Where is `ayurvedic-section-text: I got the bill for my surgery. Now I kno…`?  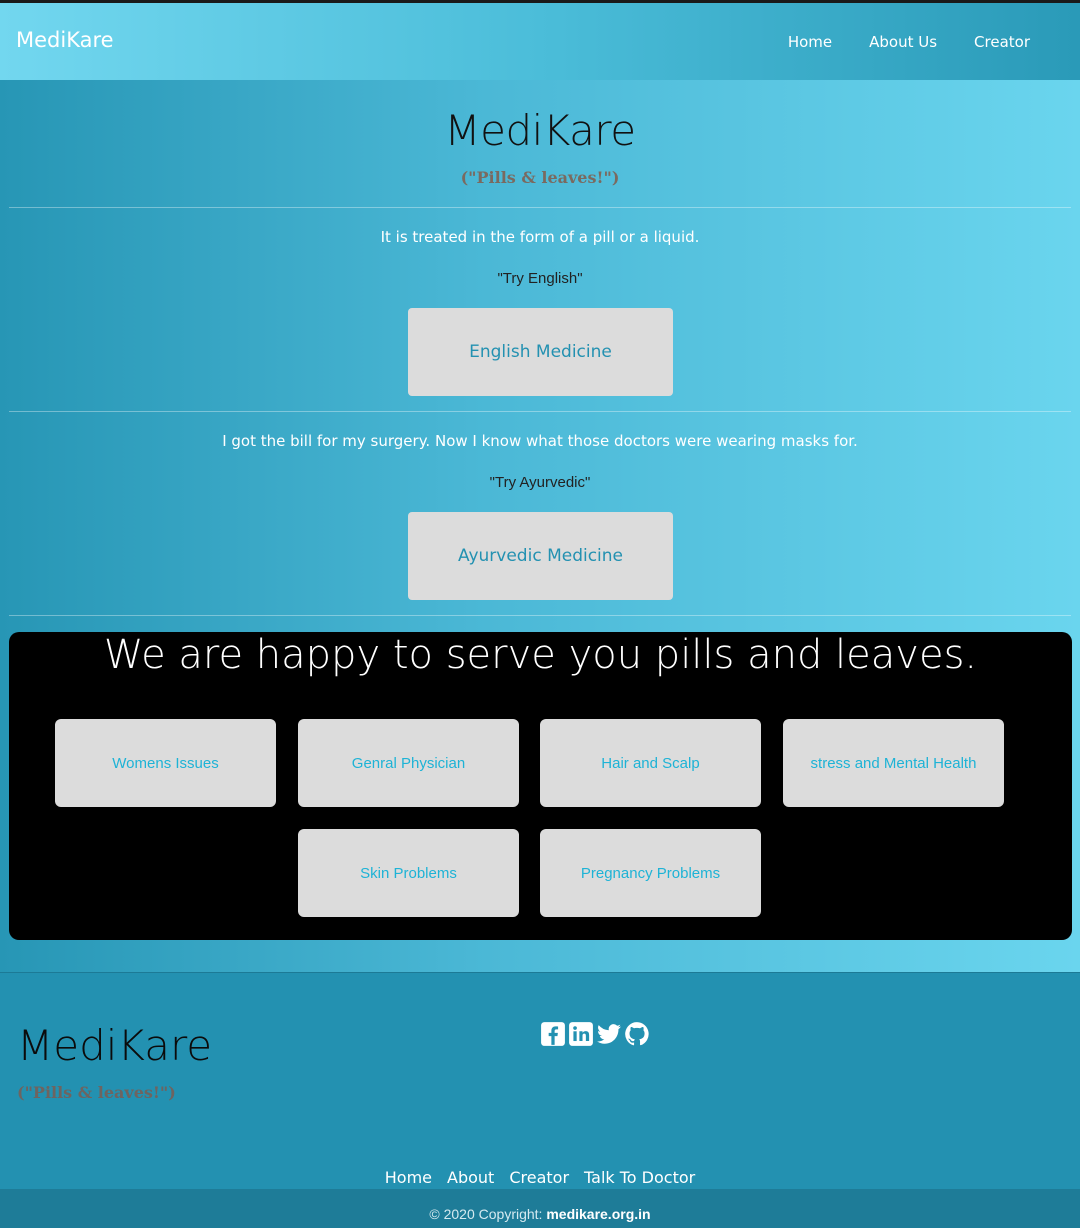 ayurvedic-section-text: I got the bill for my surgery. Now I kno… is located at coordinates (540, 441).